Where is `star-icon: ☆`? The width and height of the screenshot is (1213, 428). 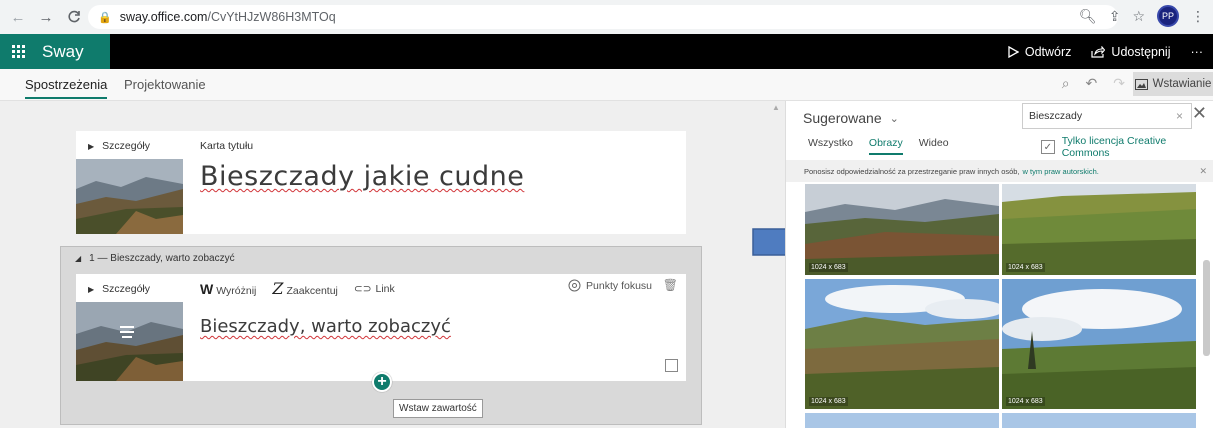
star-icon: ☆ is located at coordinates (1138, 16).